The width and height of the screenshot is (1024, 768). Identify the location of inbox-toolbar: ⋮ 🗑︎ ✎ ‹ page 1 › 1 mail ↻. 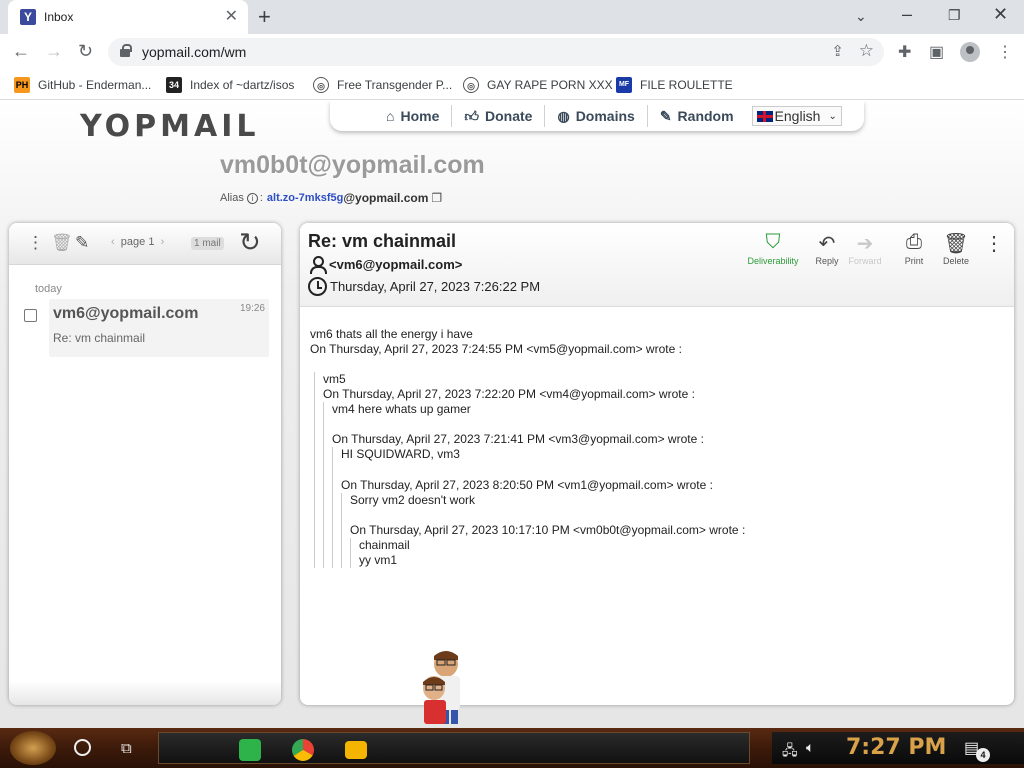
(145, 244).